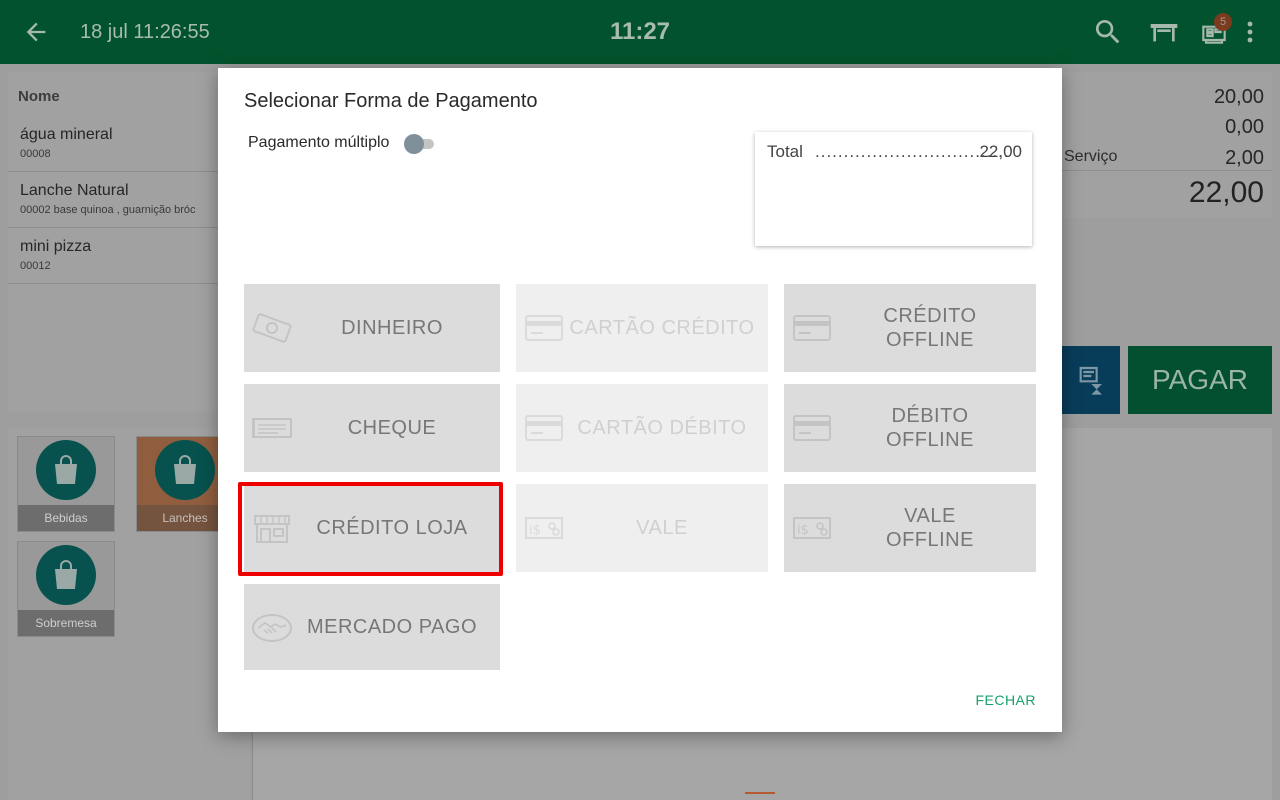  What do you see at coordinates (1244, 158) in the screenshot?
I see `service-value: 2,00` at bounding box center [1244, 158].